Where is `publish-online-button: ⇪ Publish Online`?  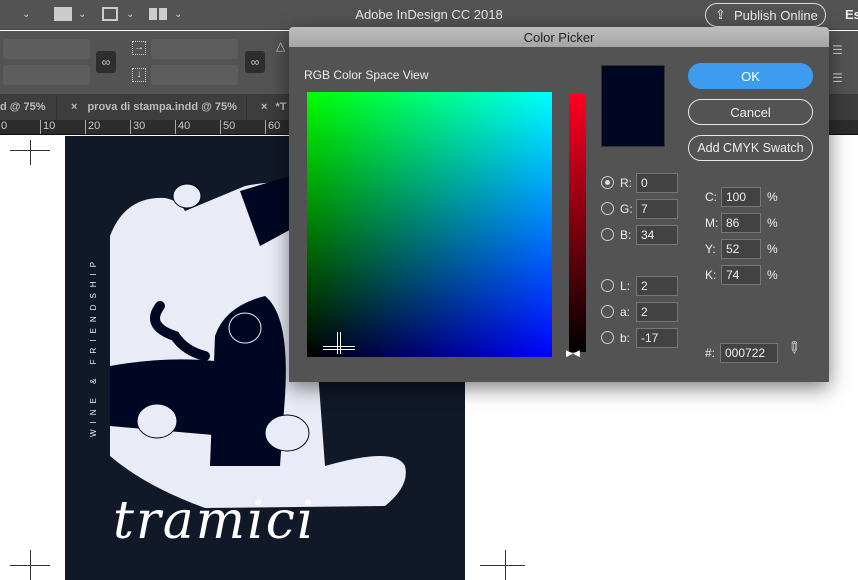
publish-online-button: ⇪ Publish Online is located at coordinates (765, 15).